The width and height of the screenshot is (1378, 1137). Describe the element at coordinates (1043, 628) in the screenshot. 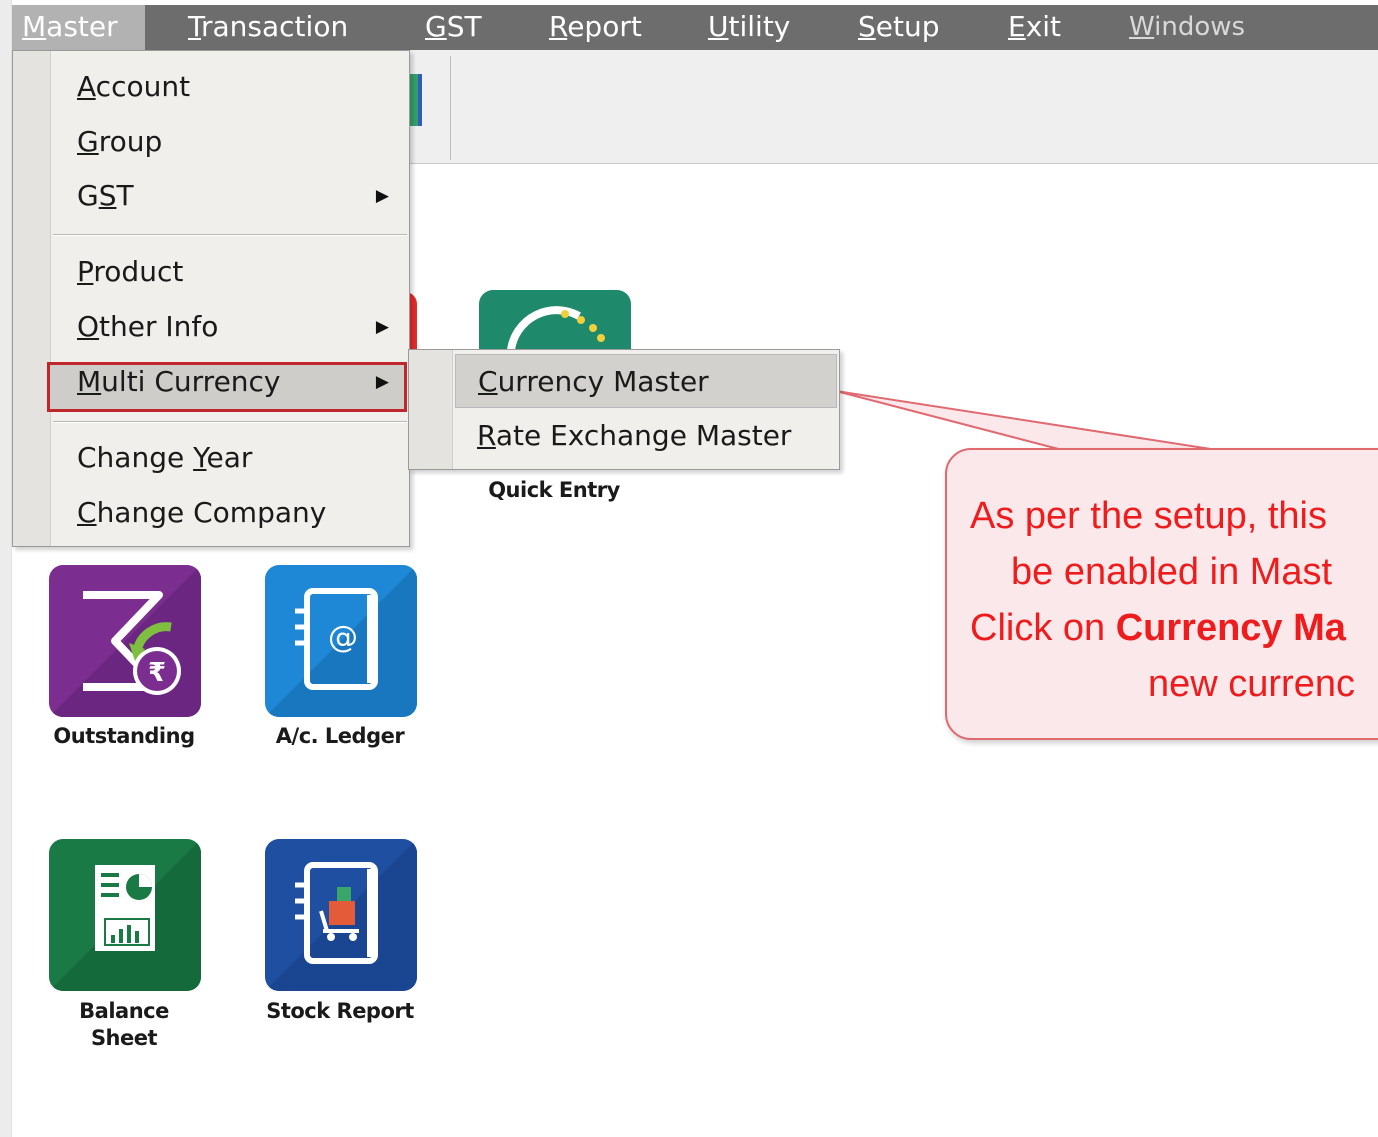

I see `callout-line-3-pre: Click on` at that location.